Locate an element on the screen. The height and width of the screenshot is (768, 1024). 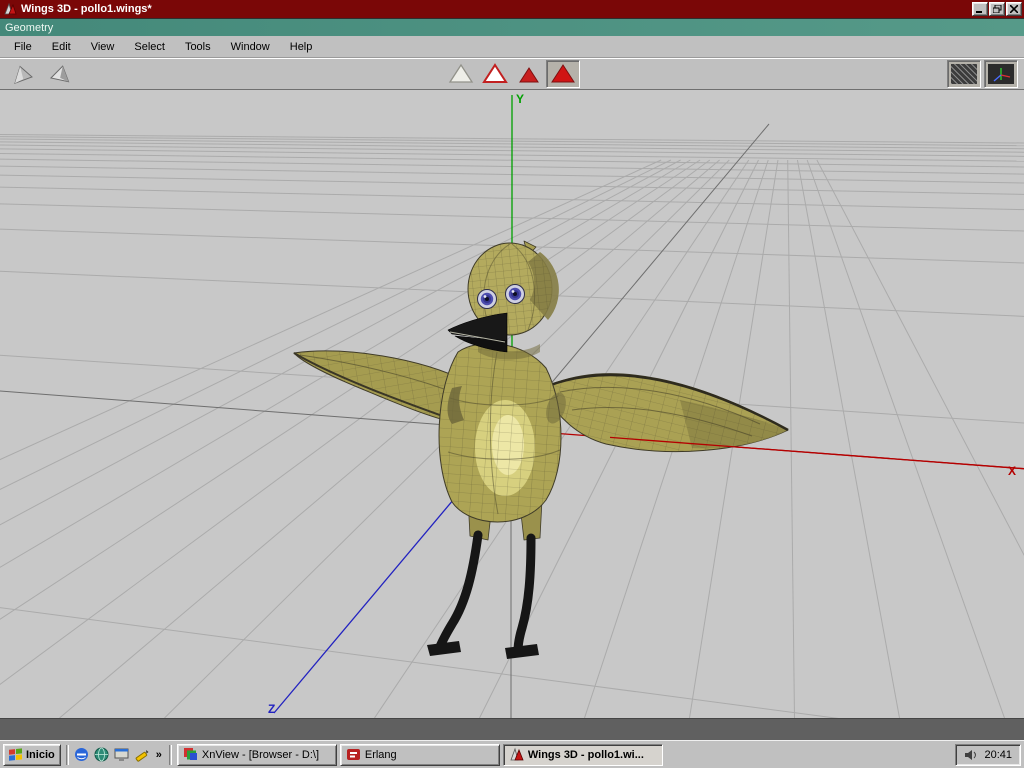
undo-button is located at coordinates (23, 74).